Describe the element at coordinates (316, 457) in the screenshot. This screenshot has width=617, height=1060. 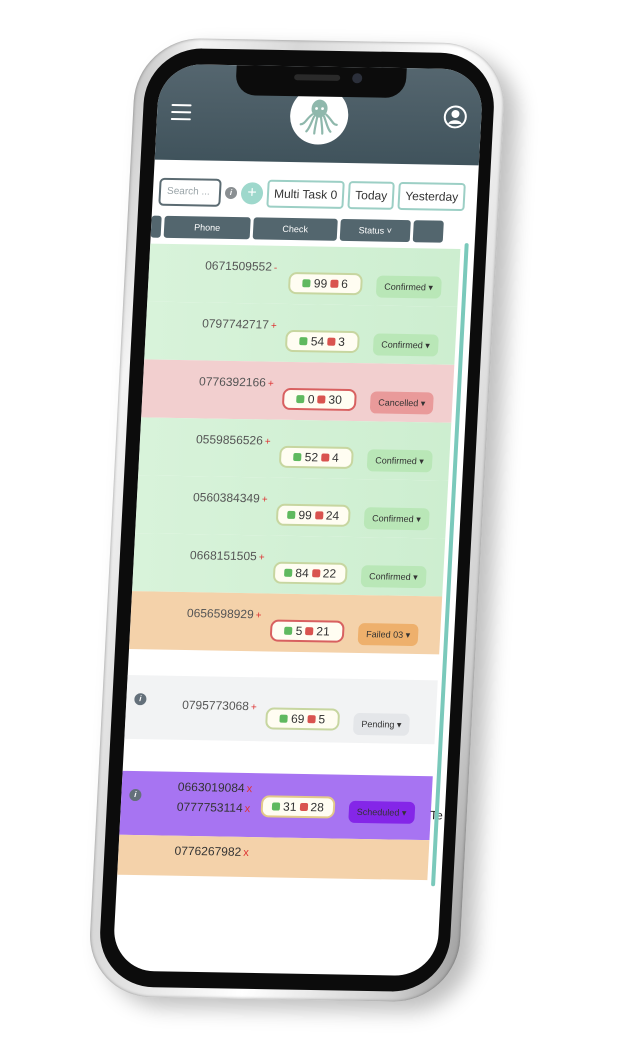
I see `check-badge: 52 4` at that location.